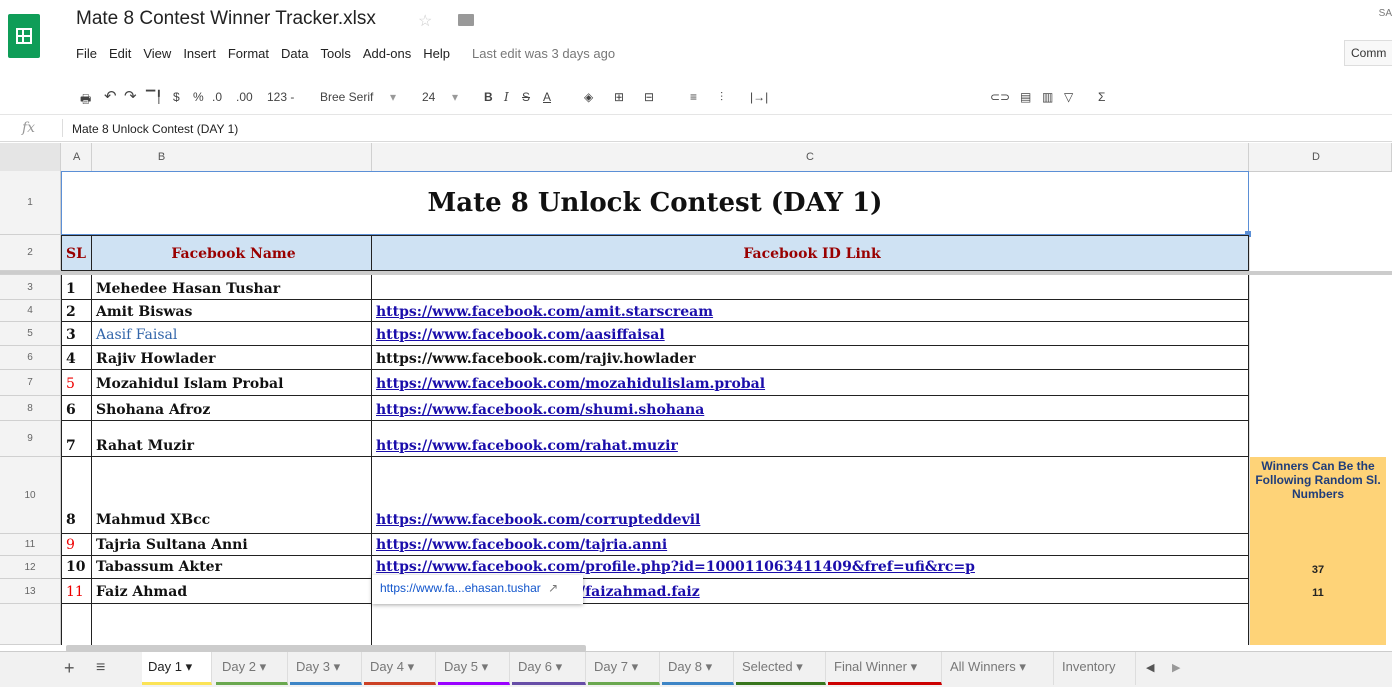 The image size is (1392, 687). I want to click on row-header-2: 2, so click(30, 253).